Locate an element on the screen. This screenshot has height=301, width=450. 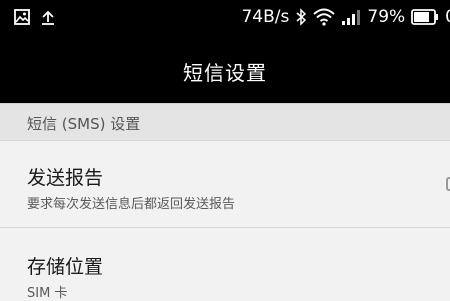
clock-fragment: 0 is located at coordinates (447, 17).